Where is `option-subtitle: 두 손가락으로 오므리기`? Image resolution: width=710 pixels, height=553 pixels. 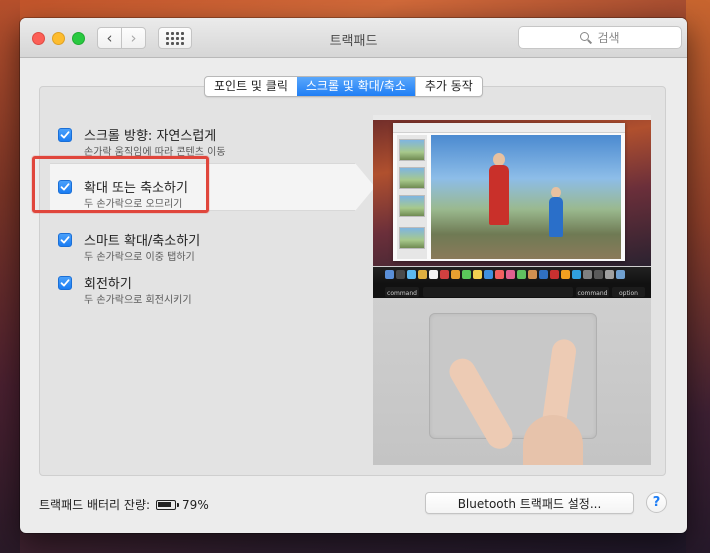
option-subtitle: 두 손가락으로 오므리기 is located at coordinates (133, 204).